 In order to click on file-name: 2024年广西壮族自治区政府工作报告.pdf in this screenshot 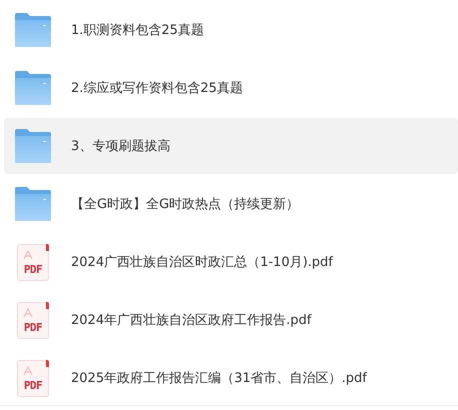, I will do `click(191, 320)`.